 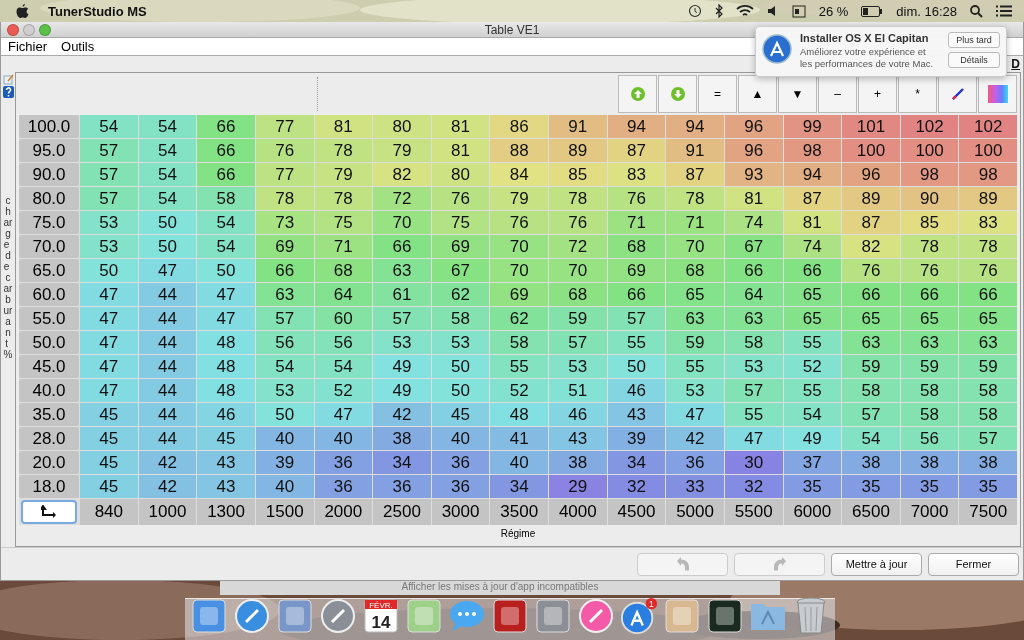 What do you see at coordinates (798, 11) in the screenshot?
I see `display-icon` at bounding box center [798, 11].